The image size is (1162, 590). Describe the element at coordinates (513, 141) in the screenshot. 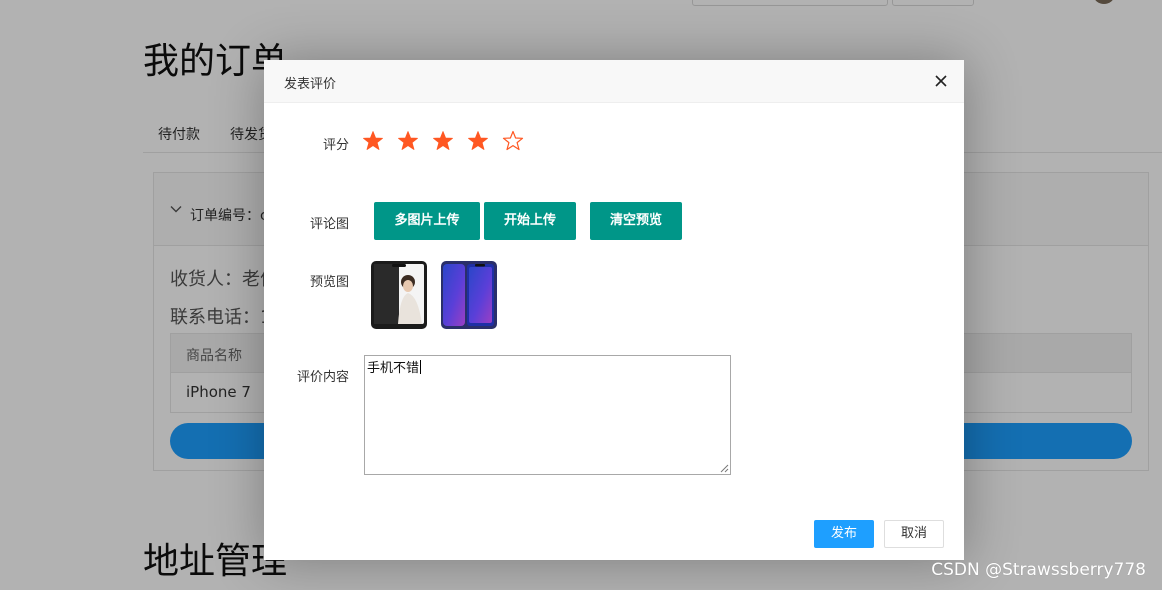

I see `star-empty-icon` at that location.